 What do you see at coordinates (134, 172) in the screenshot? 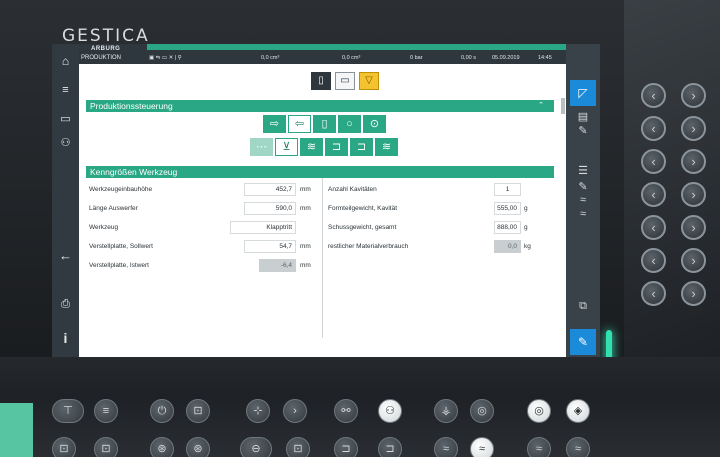
I see `section-title: Kenngrößen Werkzeug` at bounding box center [134, 172].